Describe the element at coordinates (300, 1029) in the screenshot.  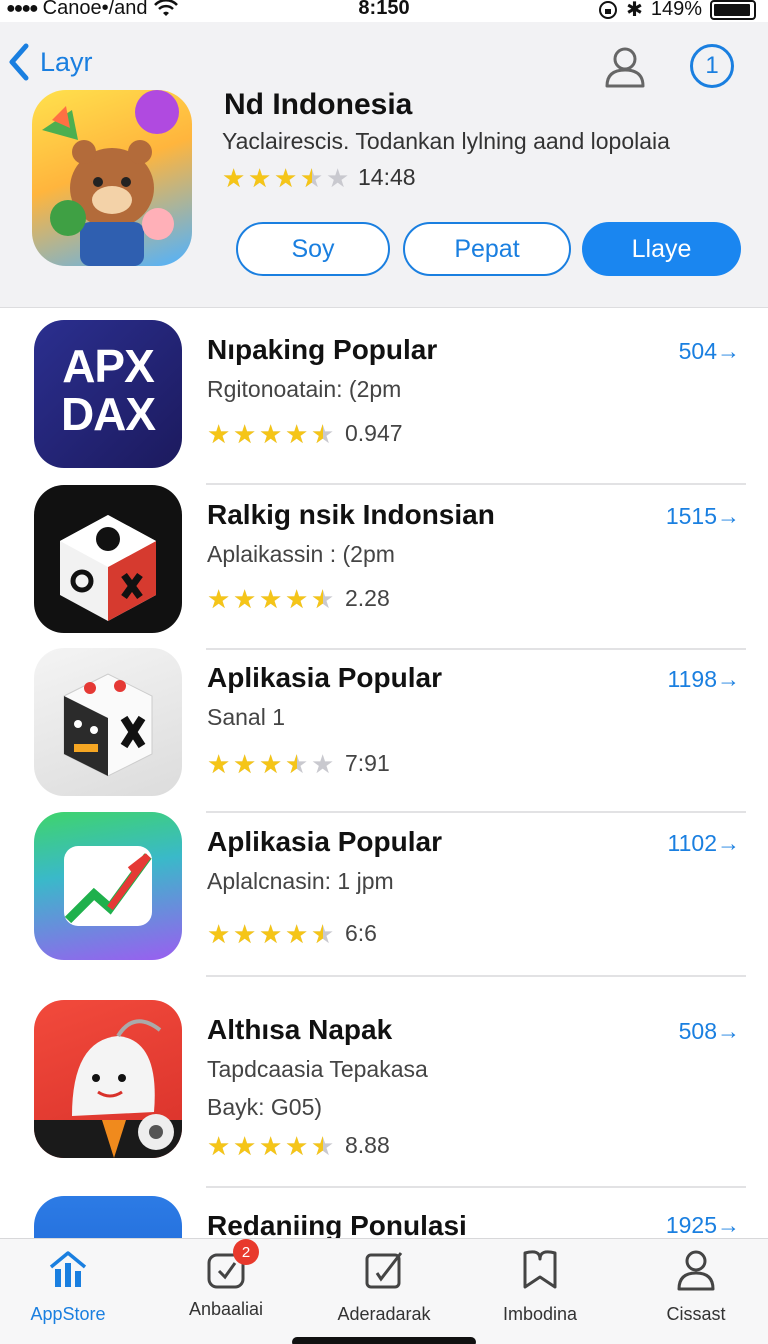
I see `app-title: Althısa Napak` at that location.